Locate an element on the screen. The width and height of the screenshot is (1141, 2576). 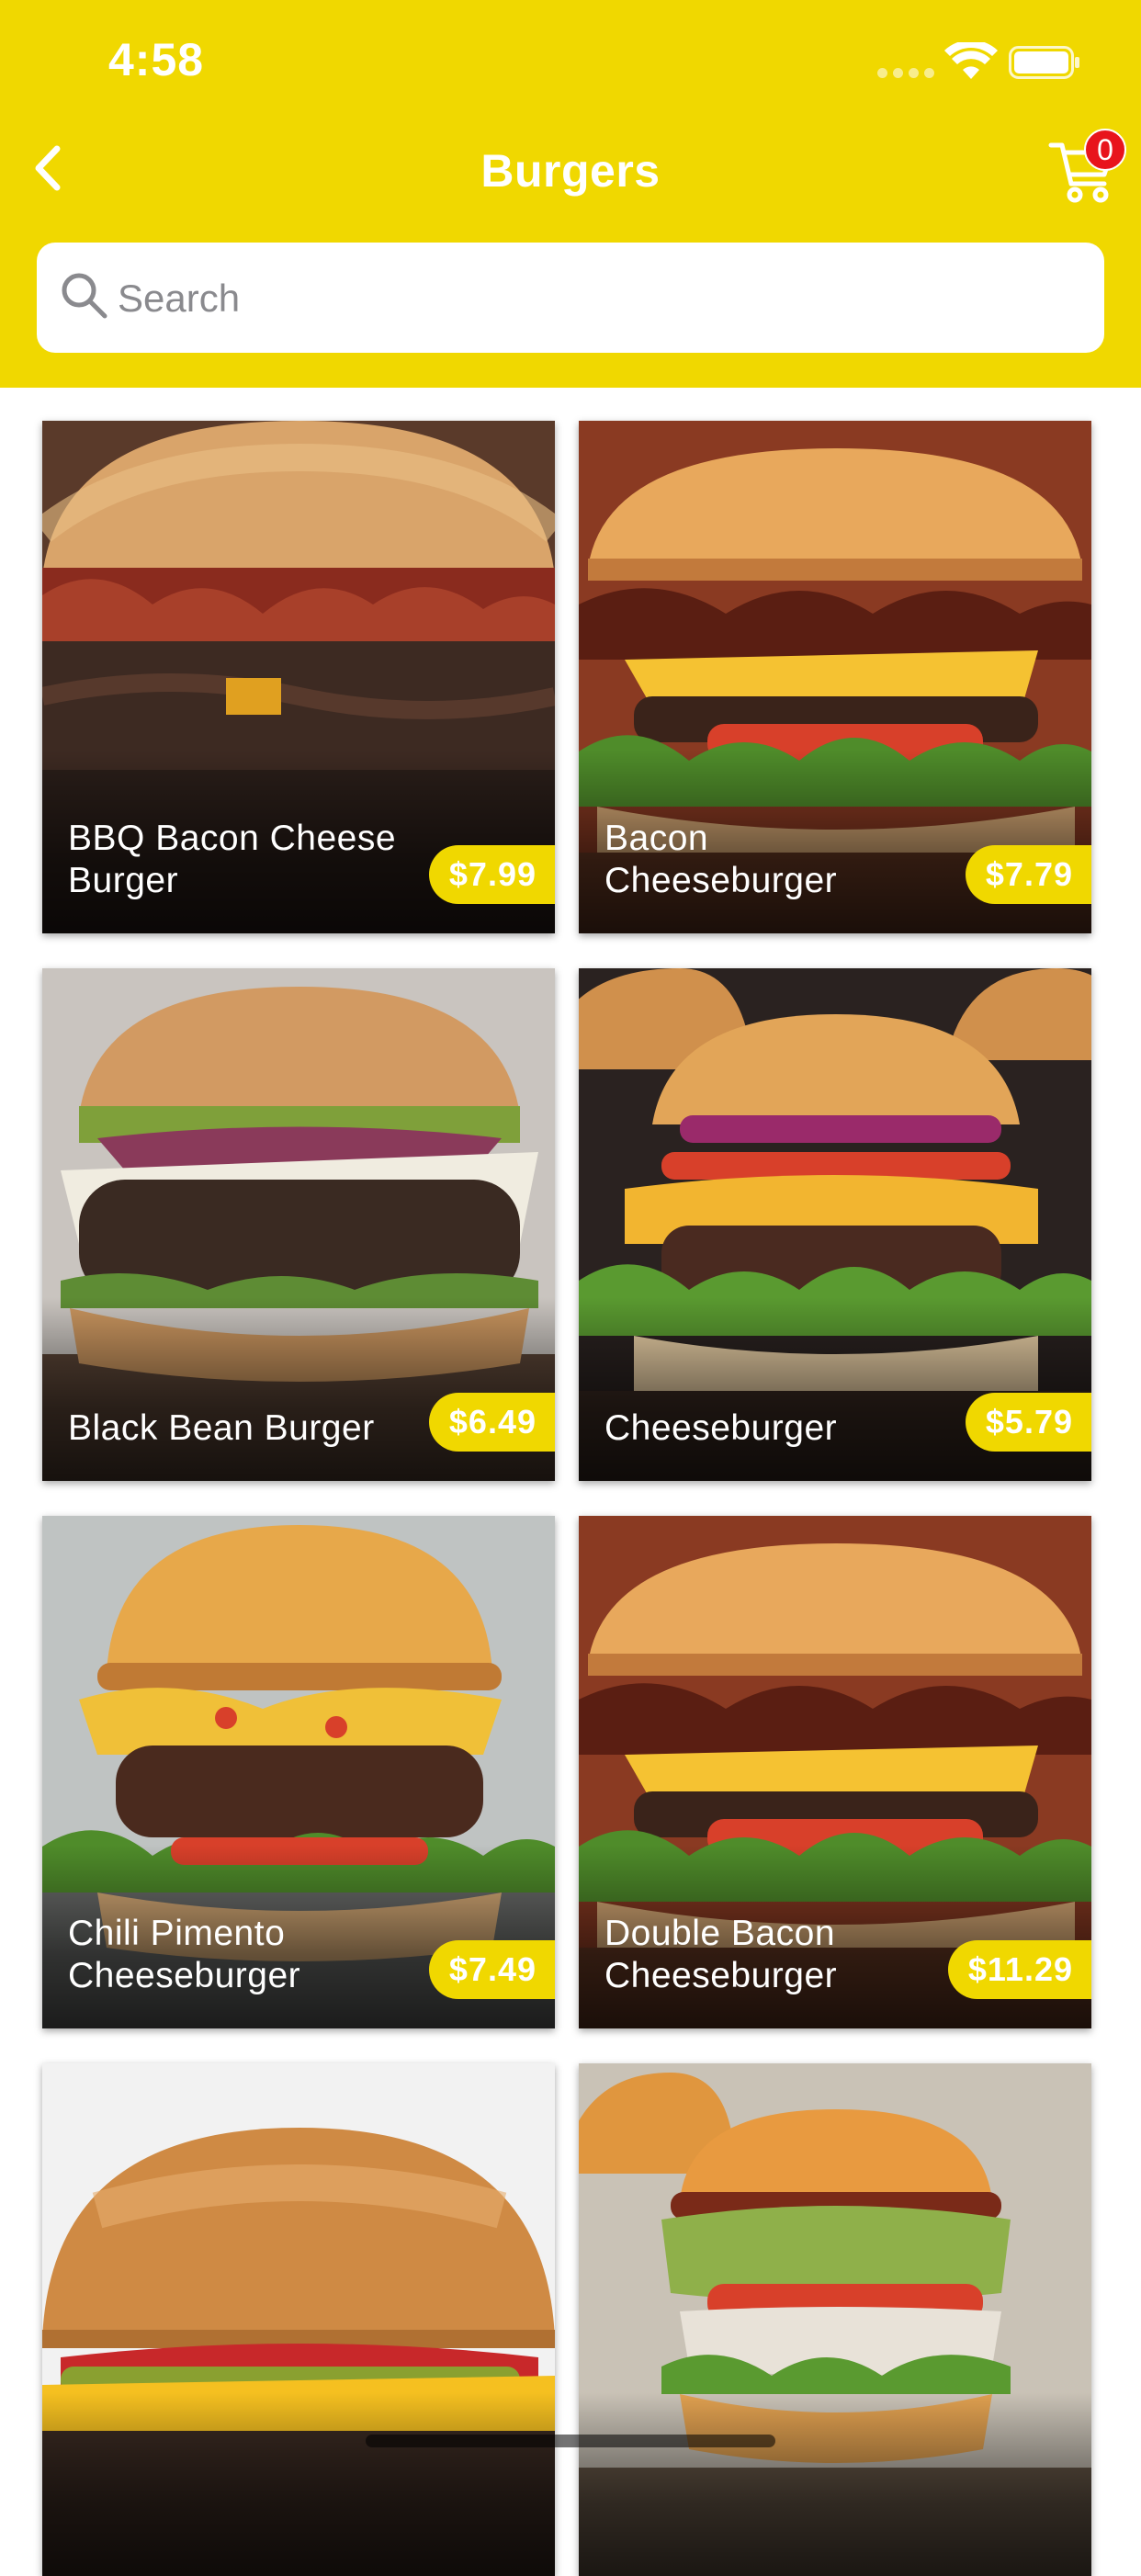
product-card: Black Bean Burger $6.49 is located at coordinates (298, 1224).